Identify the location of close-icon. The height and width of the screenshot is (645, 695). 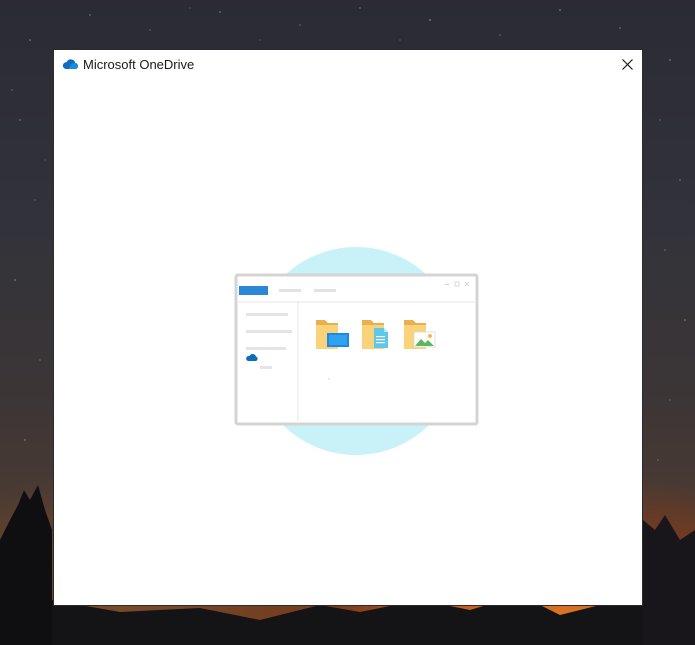
(627, 64).